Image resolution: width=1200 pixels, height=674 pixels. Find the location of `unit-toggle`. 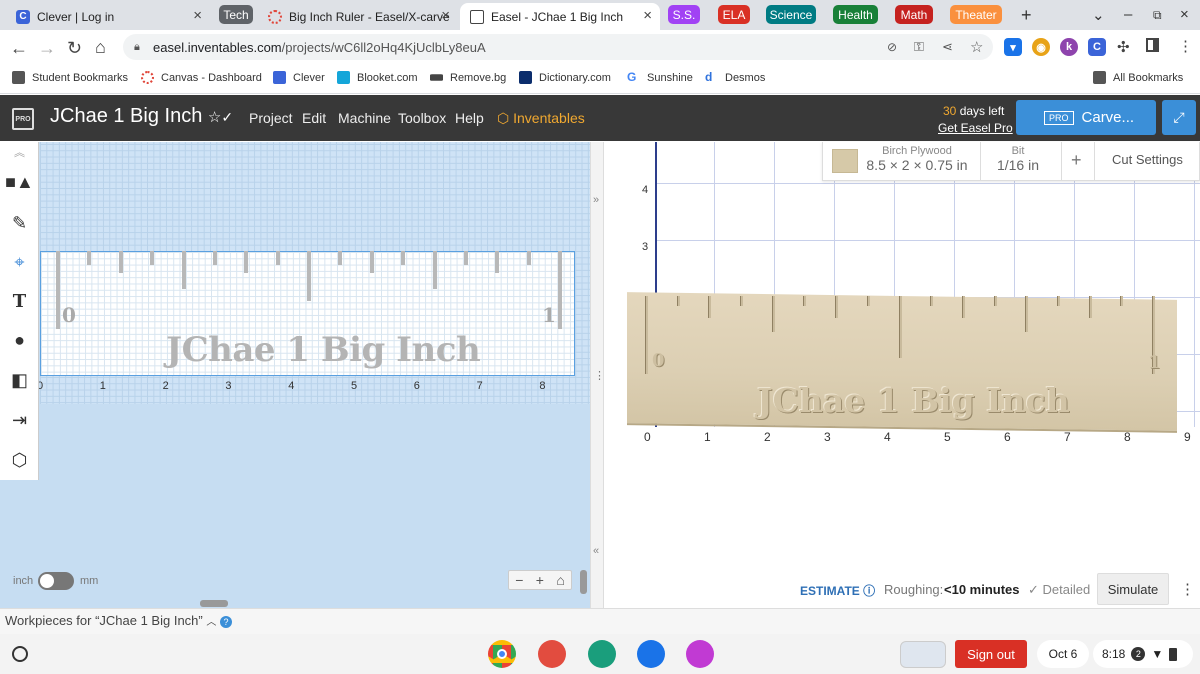

unit-toggle is located at coordinates (56, 581).